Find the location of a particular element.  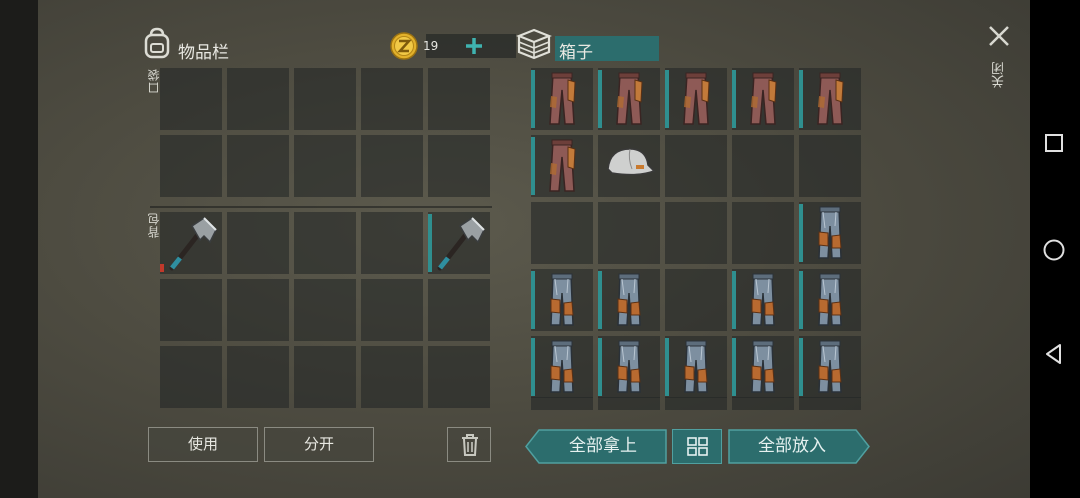

back-icon is located at coordinates (1054, 354).